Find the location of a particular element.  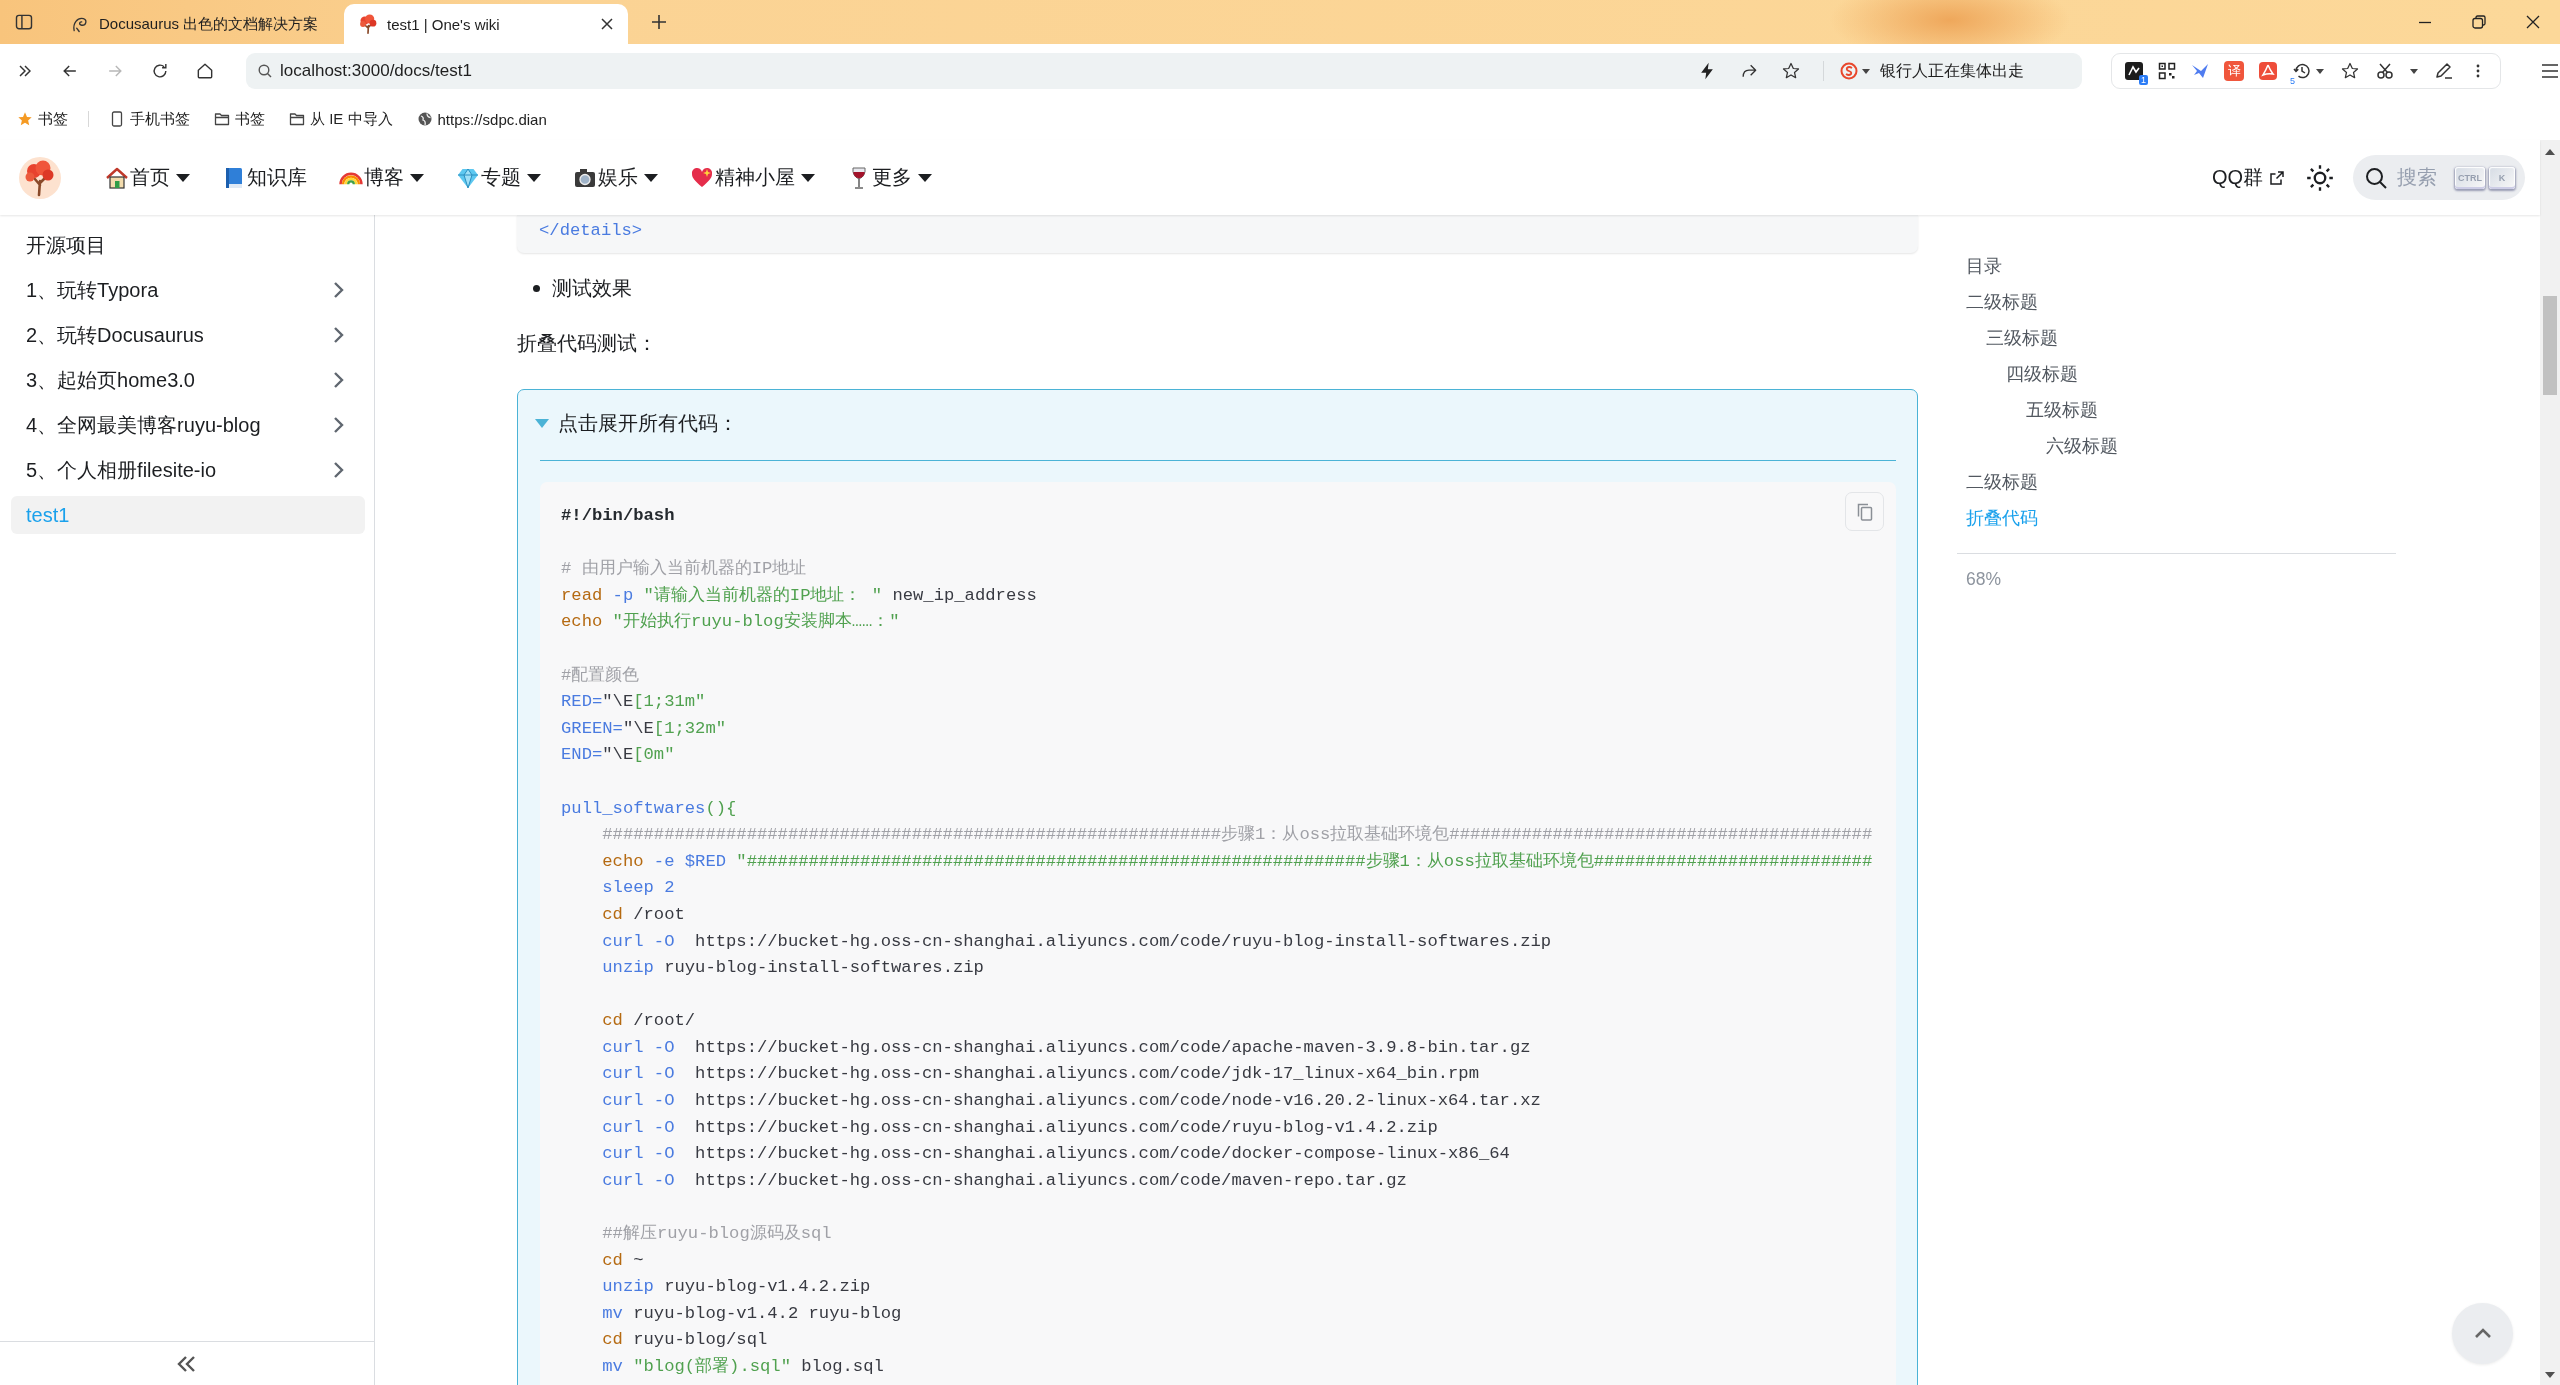

toc-link: 五级标题 is located at coordinates (2057, 410).